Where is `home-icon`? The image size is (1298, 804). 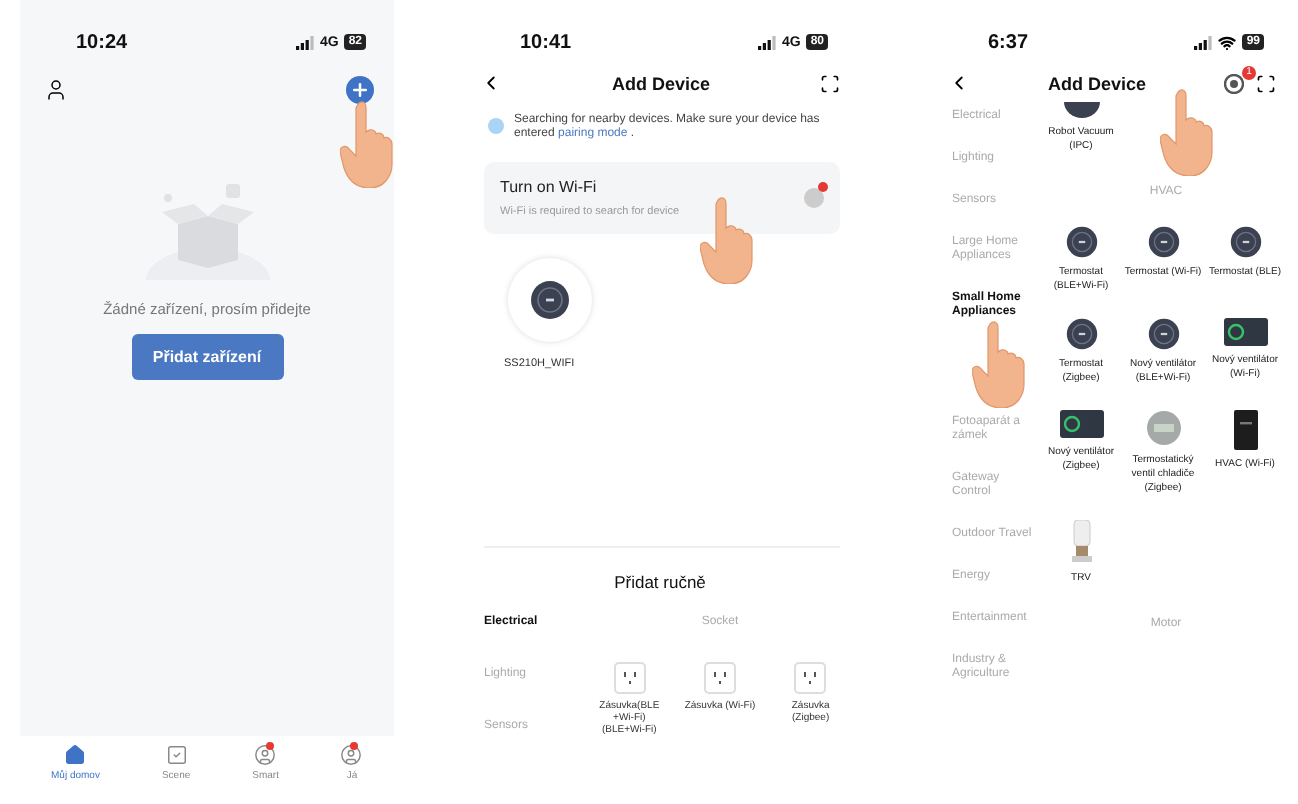 home-icon is located at coordinates (75, 755).